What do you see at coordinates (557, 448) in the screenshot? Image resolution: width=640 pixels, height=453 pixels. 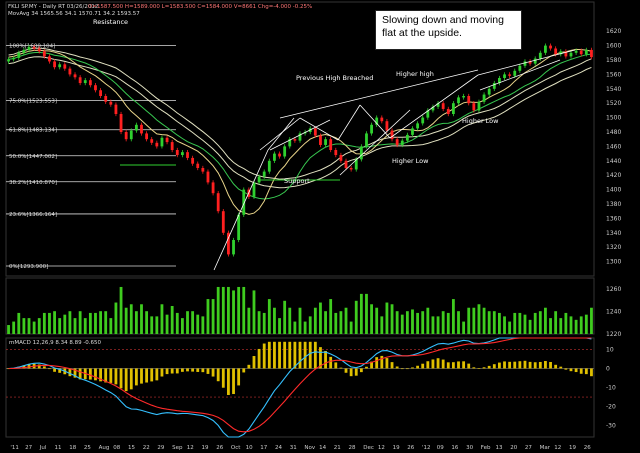 I see `x-tick-label: 12` at bounding box center [557, 448].